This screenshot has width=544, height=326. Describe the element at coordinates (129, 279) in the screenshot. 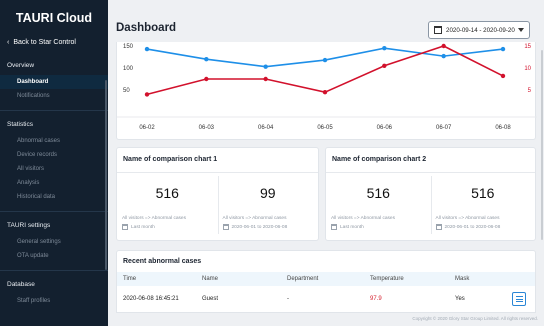

I see `column-header-time: Time` at that location.